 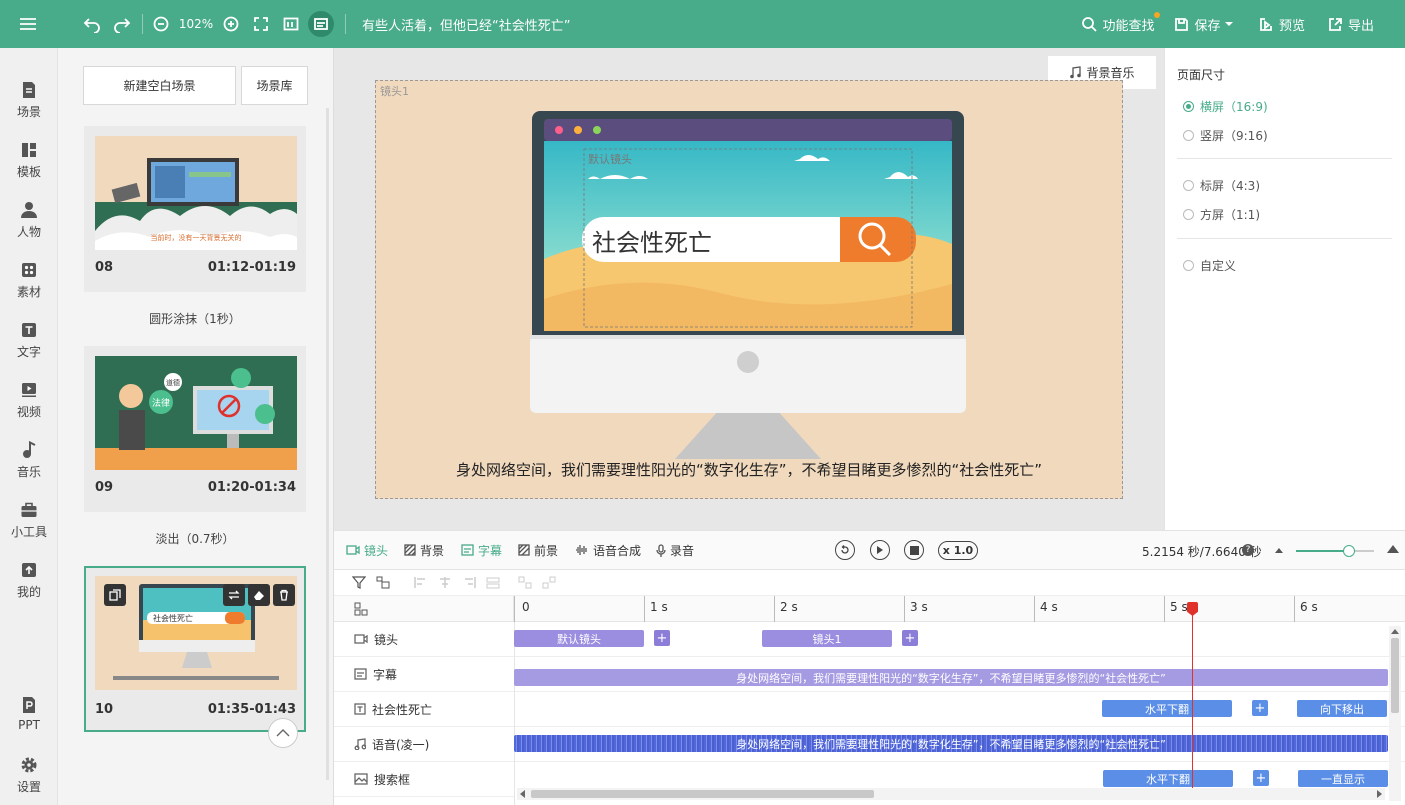 I want to click on undo-icon, so click(x=92, y=24).